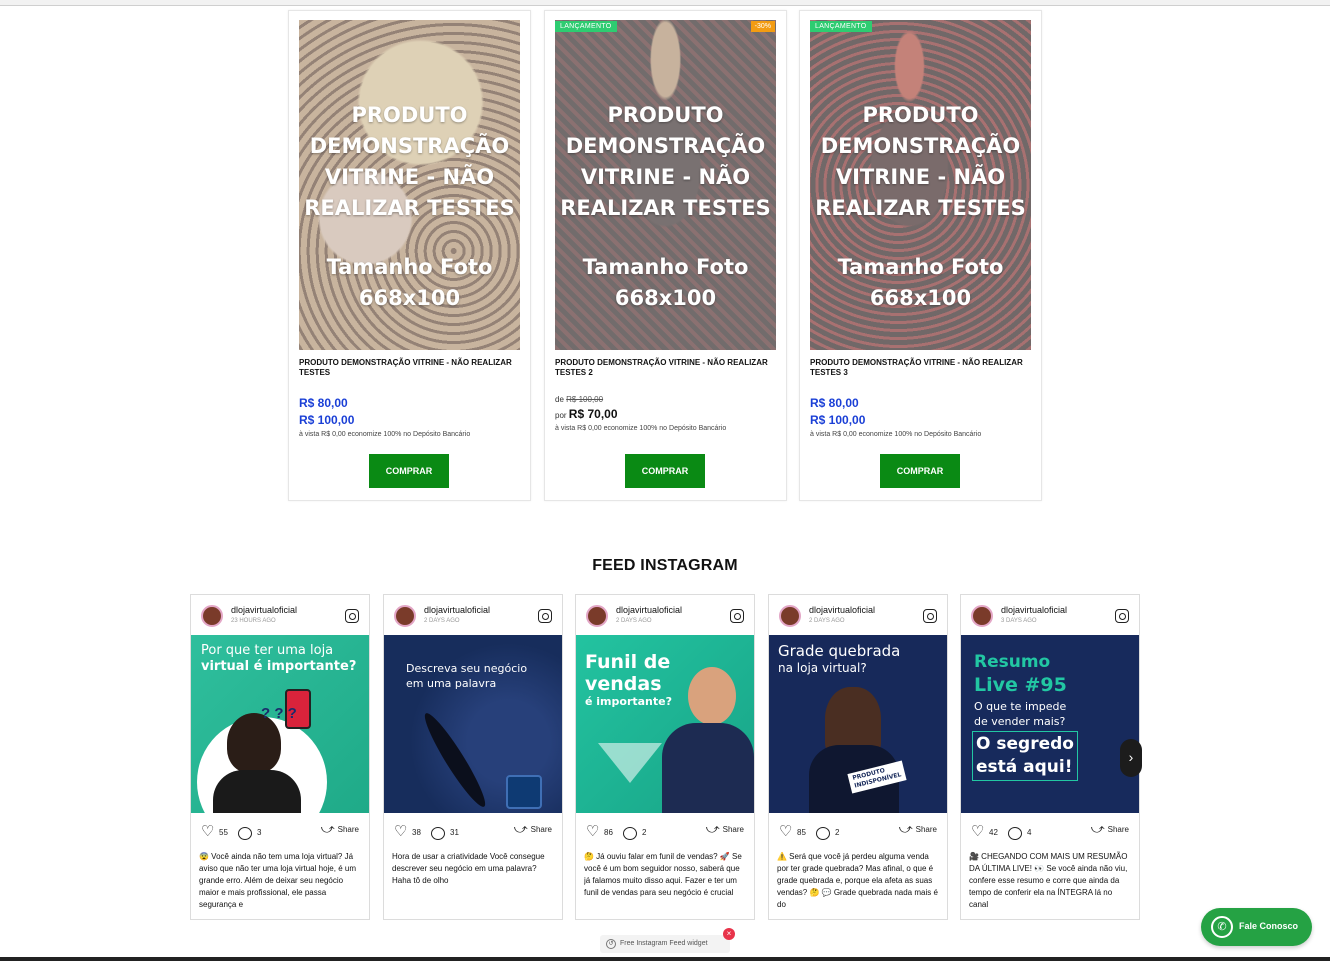 Image resolution: width=1330 pixels, height=961 pixels. Describe the element at coordinates (473, 832) in the screenshot. I see `post-actions: ♡ 38 31 ⤻ Share` at that location.